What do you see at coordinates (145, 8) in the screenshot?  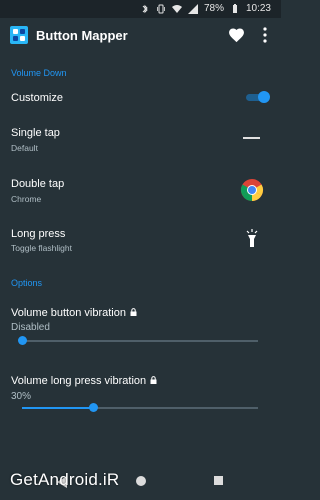 I see `bluetooth-icon` at bounding box center [145, 8].